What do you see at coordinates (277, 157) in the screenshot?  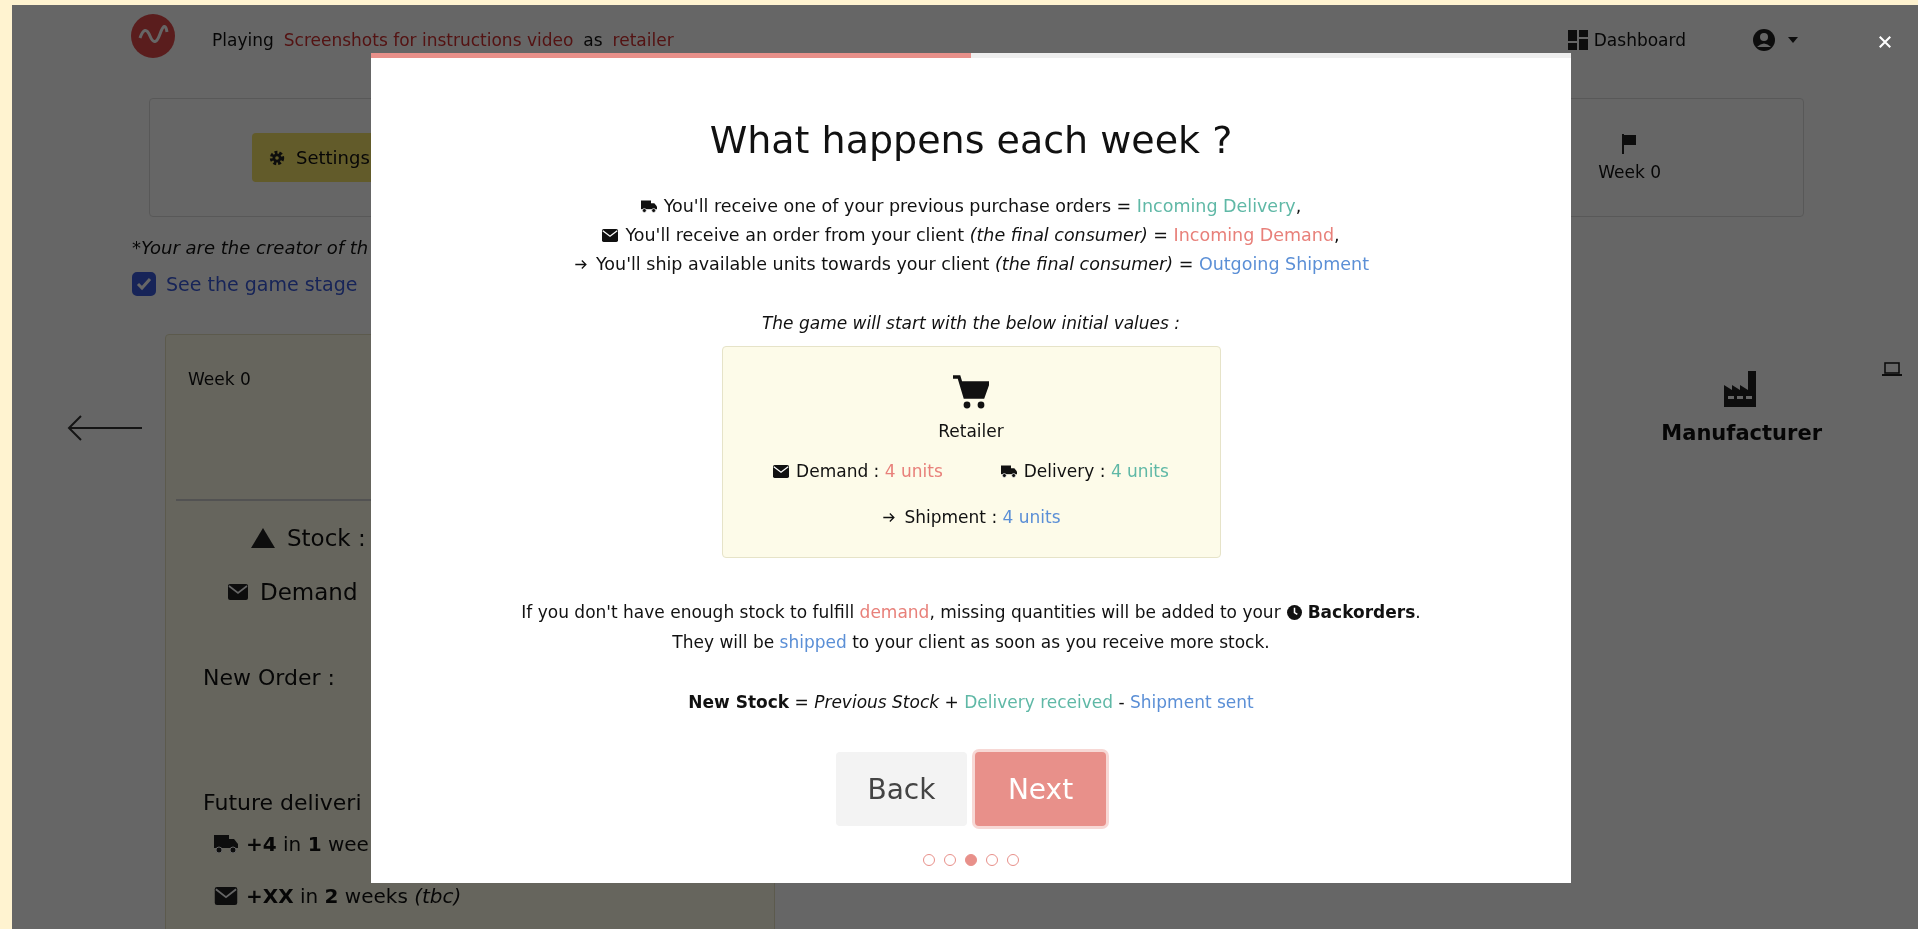 I see `gear-icon` at bounding box center [277, 157].